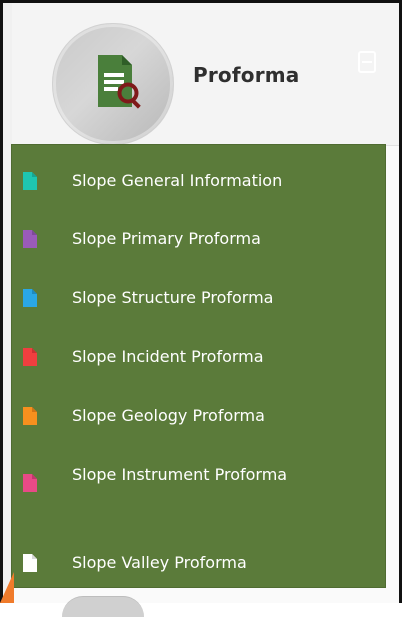 This screenshot has height=617, width=408. I want to click on document-search-icon, so click(119, 82).